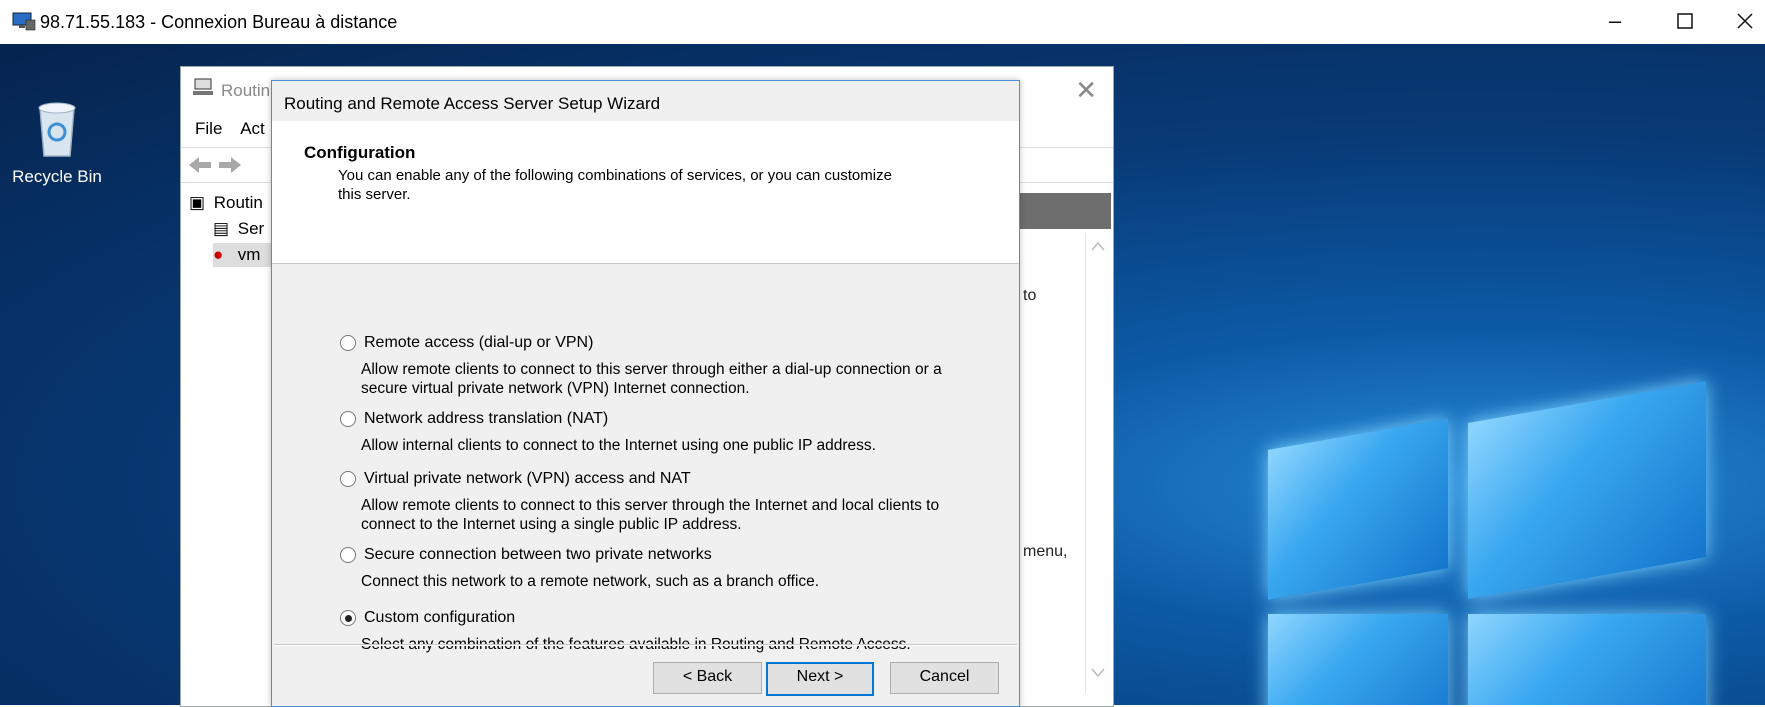  I want to click on forward-arrow-icon, so click(230, 165).